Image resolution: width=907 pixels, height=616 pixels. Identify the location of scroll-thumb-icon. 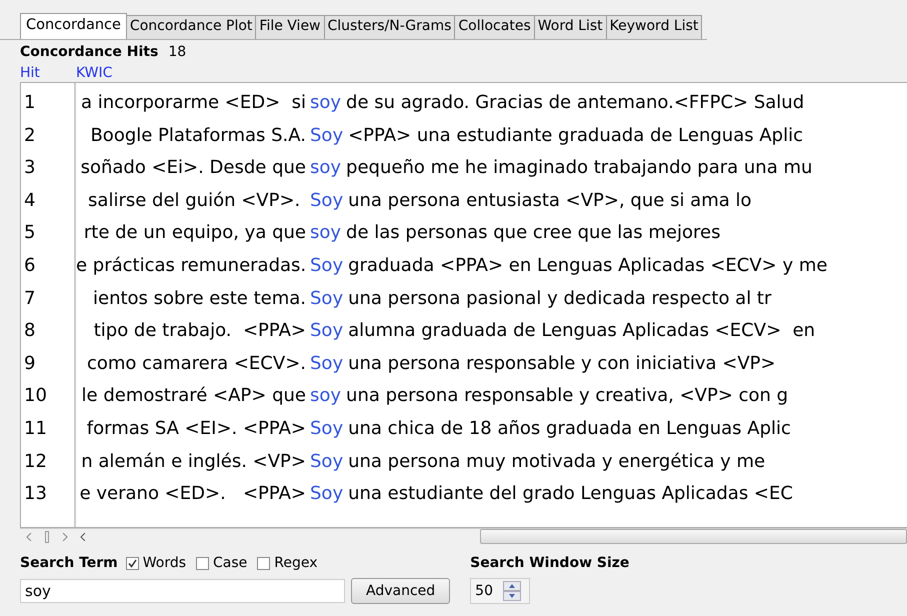
(46, 536).